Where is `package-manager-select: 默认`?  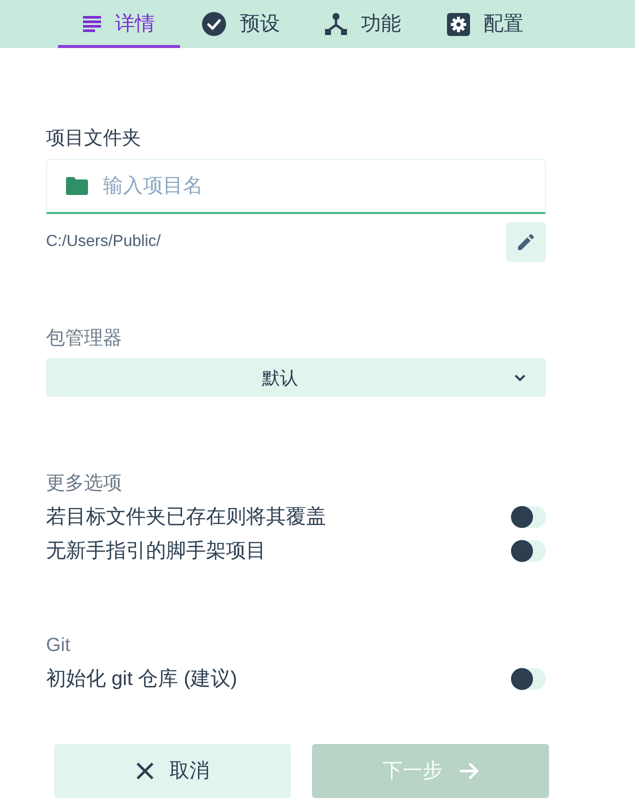 package-manager-select: 默认 is located at coordinates (296, 377).